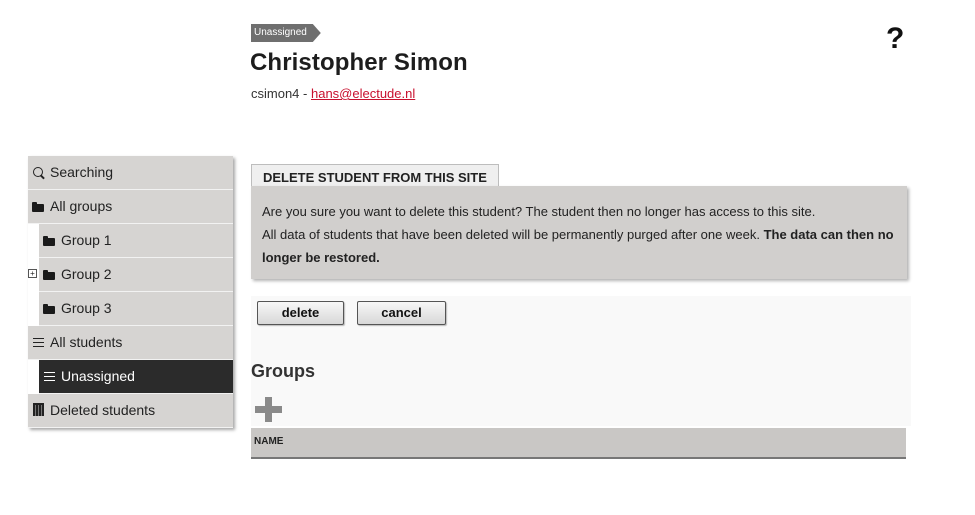 This screenshot has height=515, width=975. I want to click on student-subtitle: csimon4 - hans@electude.nl, so click(333, 93).